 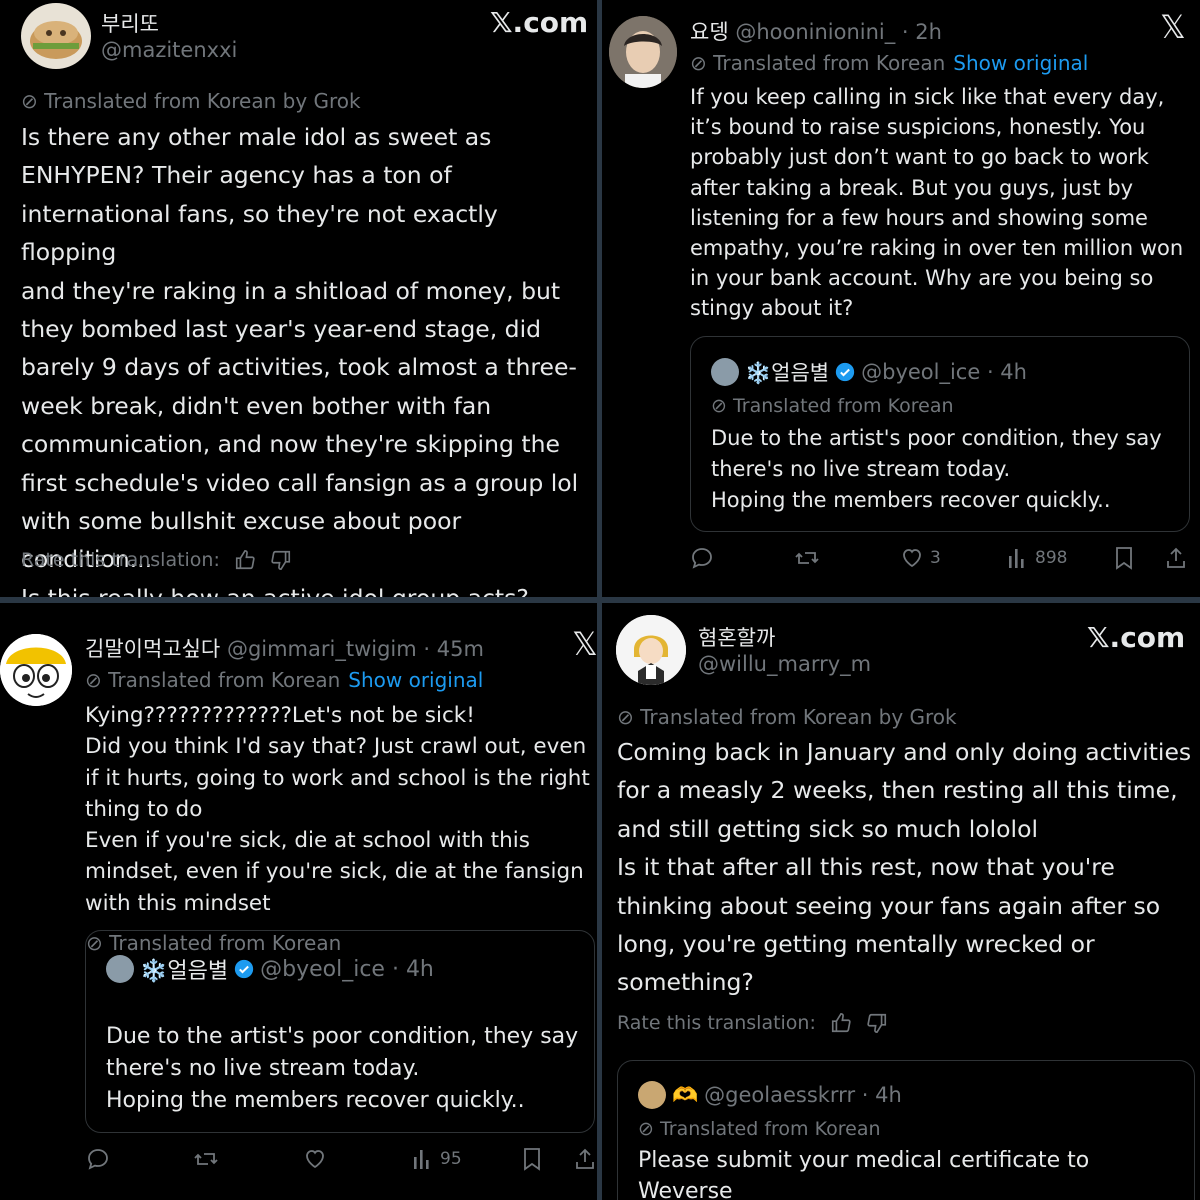 I want to click on display-name: 혐혼할까, so click(x=736, y=637).